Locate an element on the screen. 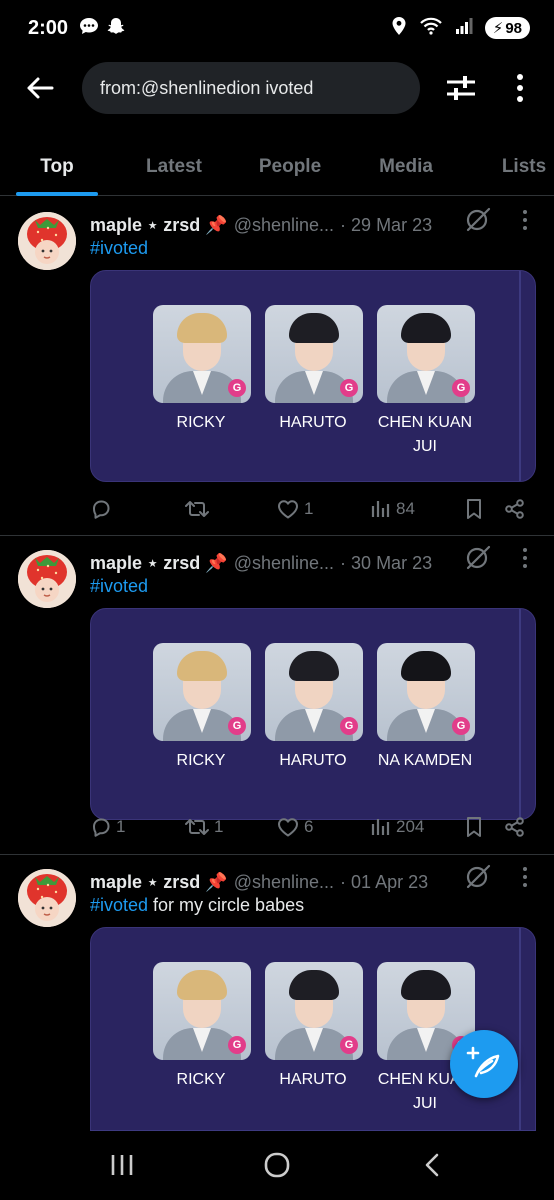 Image resolution: width=554 pixels, height=1200 pixels. location-icon is located at coordinates (399, 28).